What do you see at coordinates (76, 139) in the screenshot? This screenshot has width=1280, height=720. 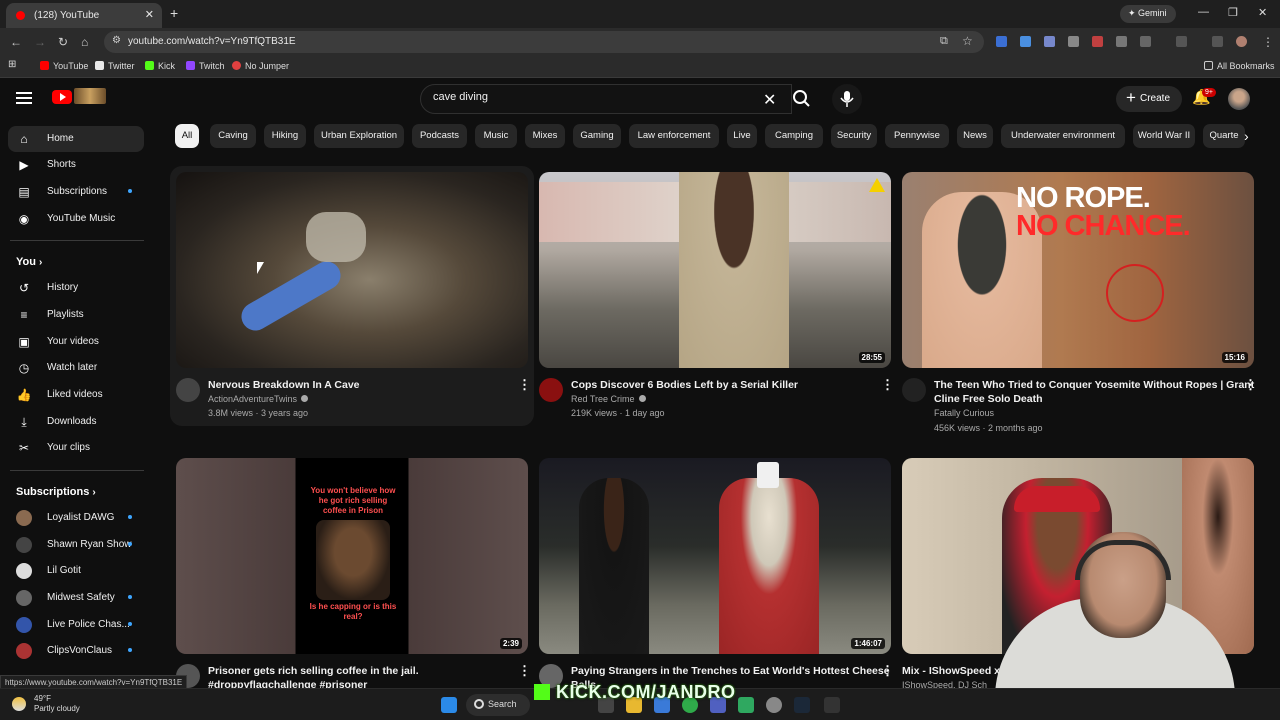 I see `sidebar-item-home: ⌂ Home` at bounding box center [76, 139].